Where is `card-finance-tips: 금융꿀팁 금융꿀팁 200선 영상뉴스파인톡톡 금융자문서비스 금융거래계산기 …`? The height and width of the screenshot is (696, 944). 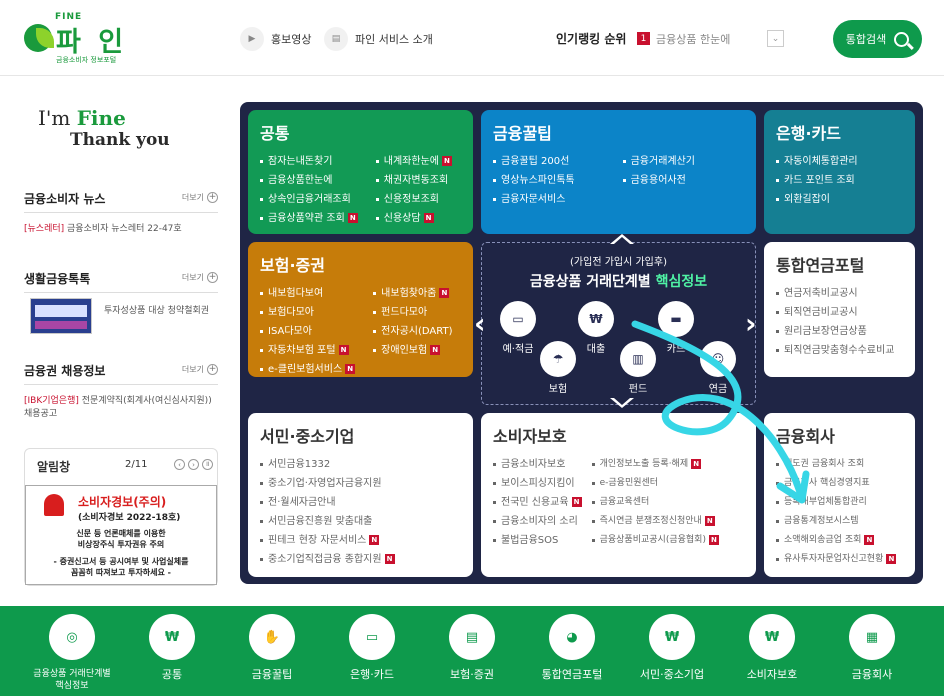 card-finance-tips: 금융꿀팁 금융꿀팁 200선 영상뉴스파인톡톡 금융자문서비스 금융거래계산기 … is located at coordinates (618, 172).